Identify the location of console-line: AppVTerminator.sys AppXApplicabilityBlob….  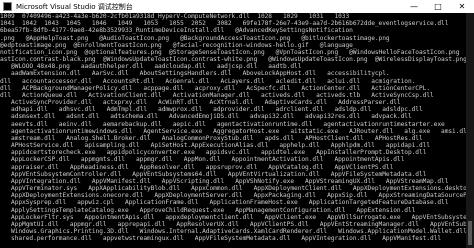
(233, 189).